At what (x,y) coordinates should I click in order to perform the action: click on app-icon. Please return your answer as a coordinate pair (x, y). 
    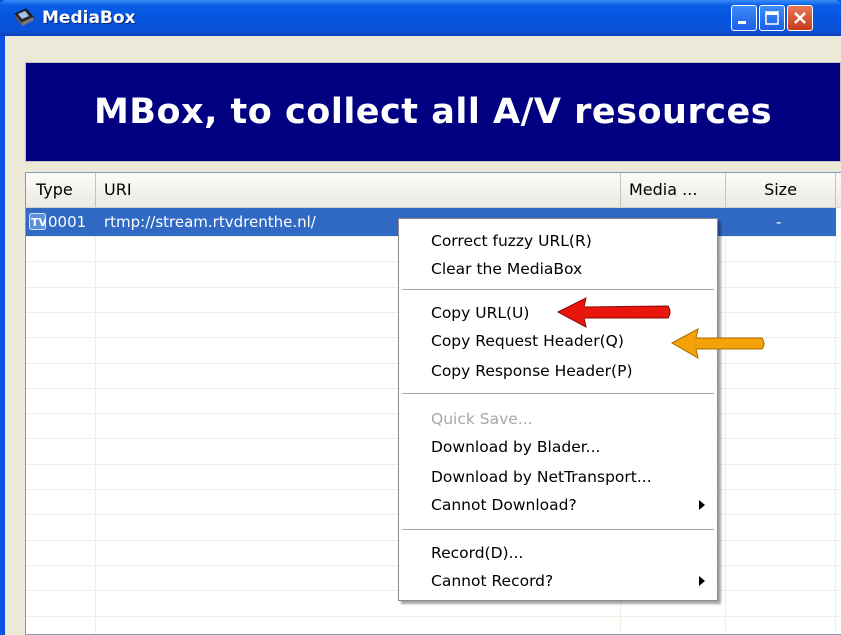
    Looking at the image, I should click on (24, 17).